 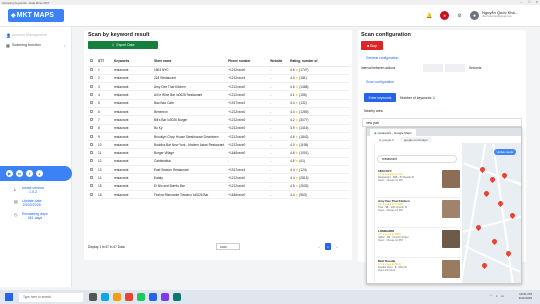 What do you see at coordinates (278, 62) in the screenshot?
I see `column-header: Website` at bounding box center [278, 62].